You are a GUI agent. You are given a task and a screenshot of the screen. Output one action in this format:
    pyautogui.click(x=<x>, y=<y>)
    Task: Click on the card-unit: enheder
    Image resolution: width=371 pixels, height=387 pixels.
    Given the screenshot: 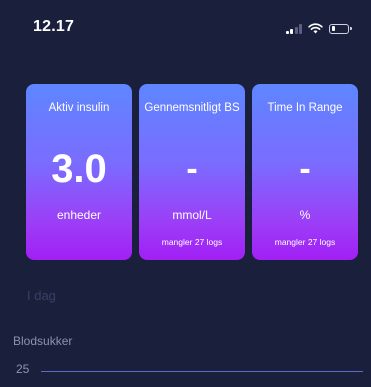 What is the action you would take?
    pyautogui.click(x=79, y=215)
    